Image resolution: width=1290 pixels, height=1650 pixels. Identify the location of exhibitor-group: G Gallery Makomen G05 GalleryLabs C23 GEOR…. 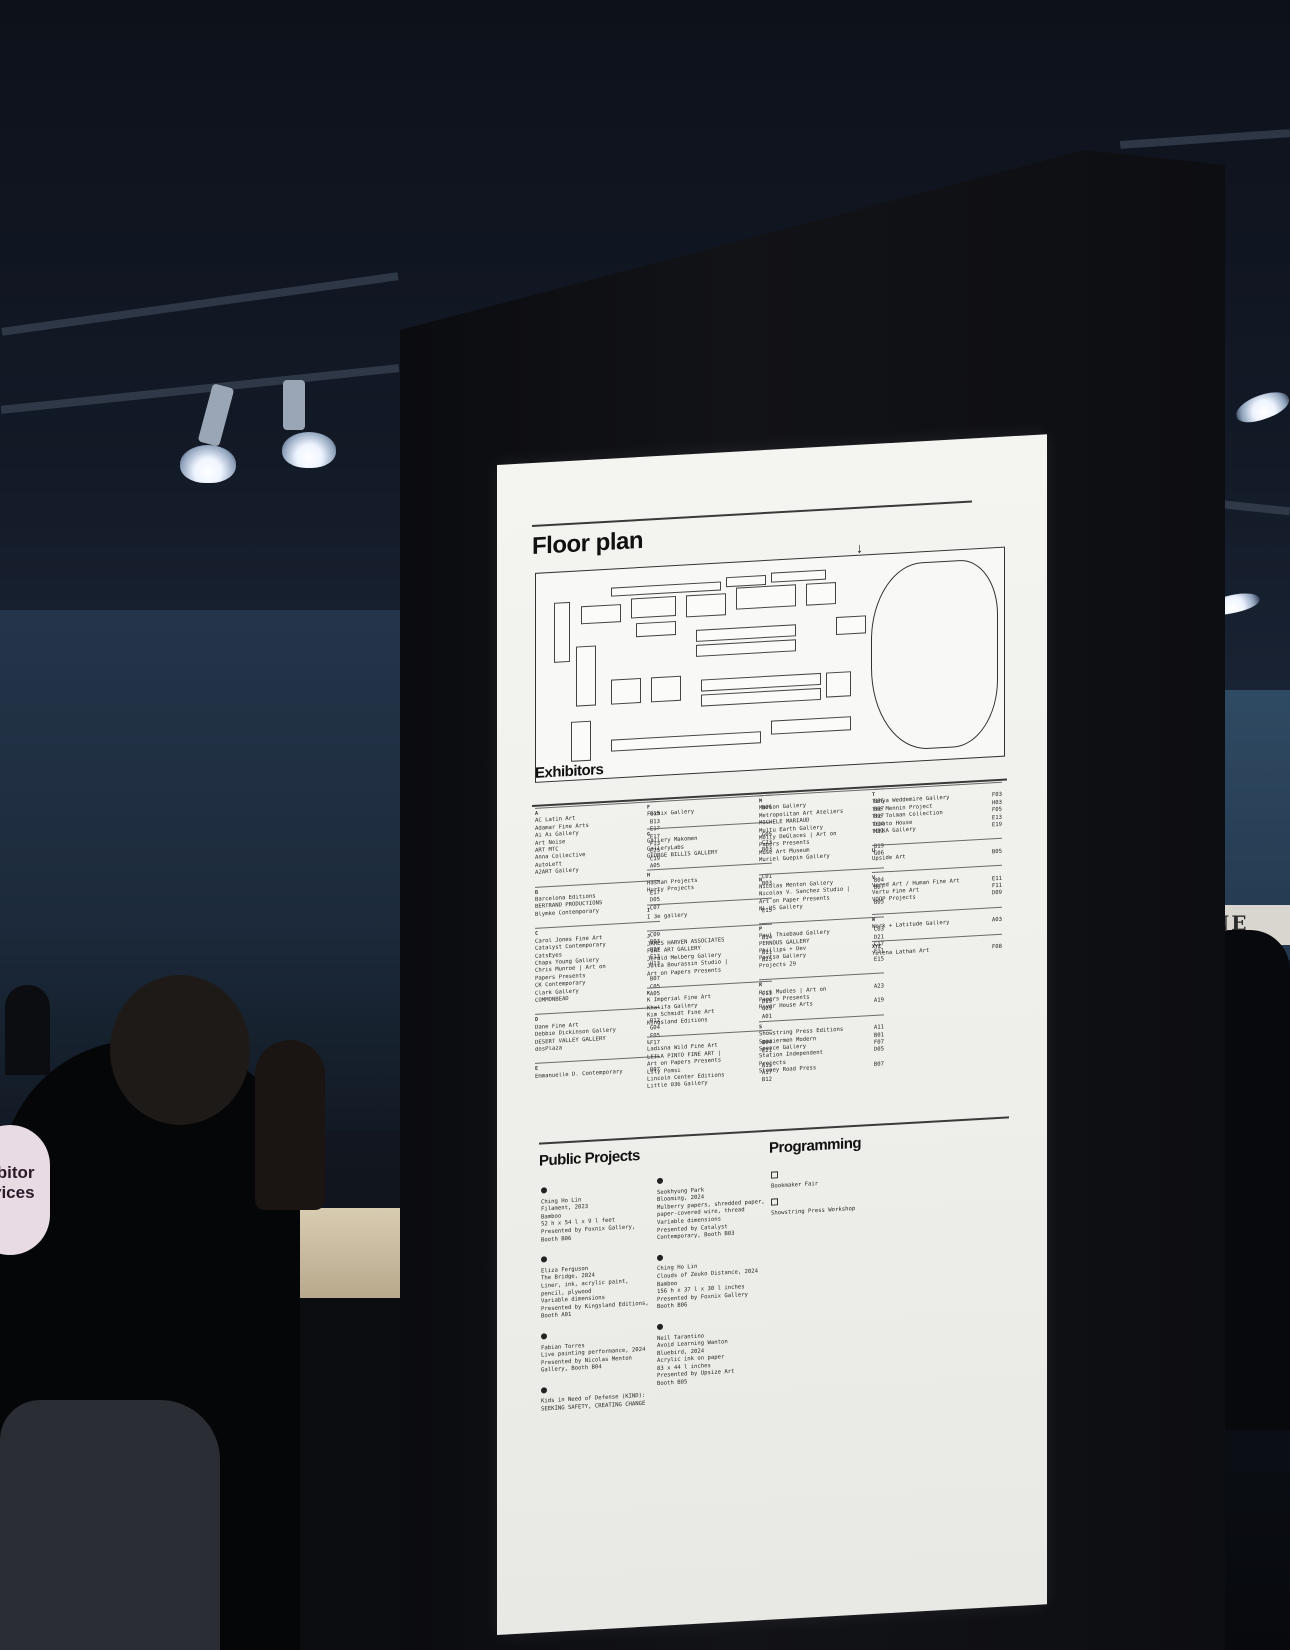
(709, 841).